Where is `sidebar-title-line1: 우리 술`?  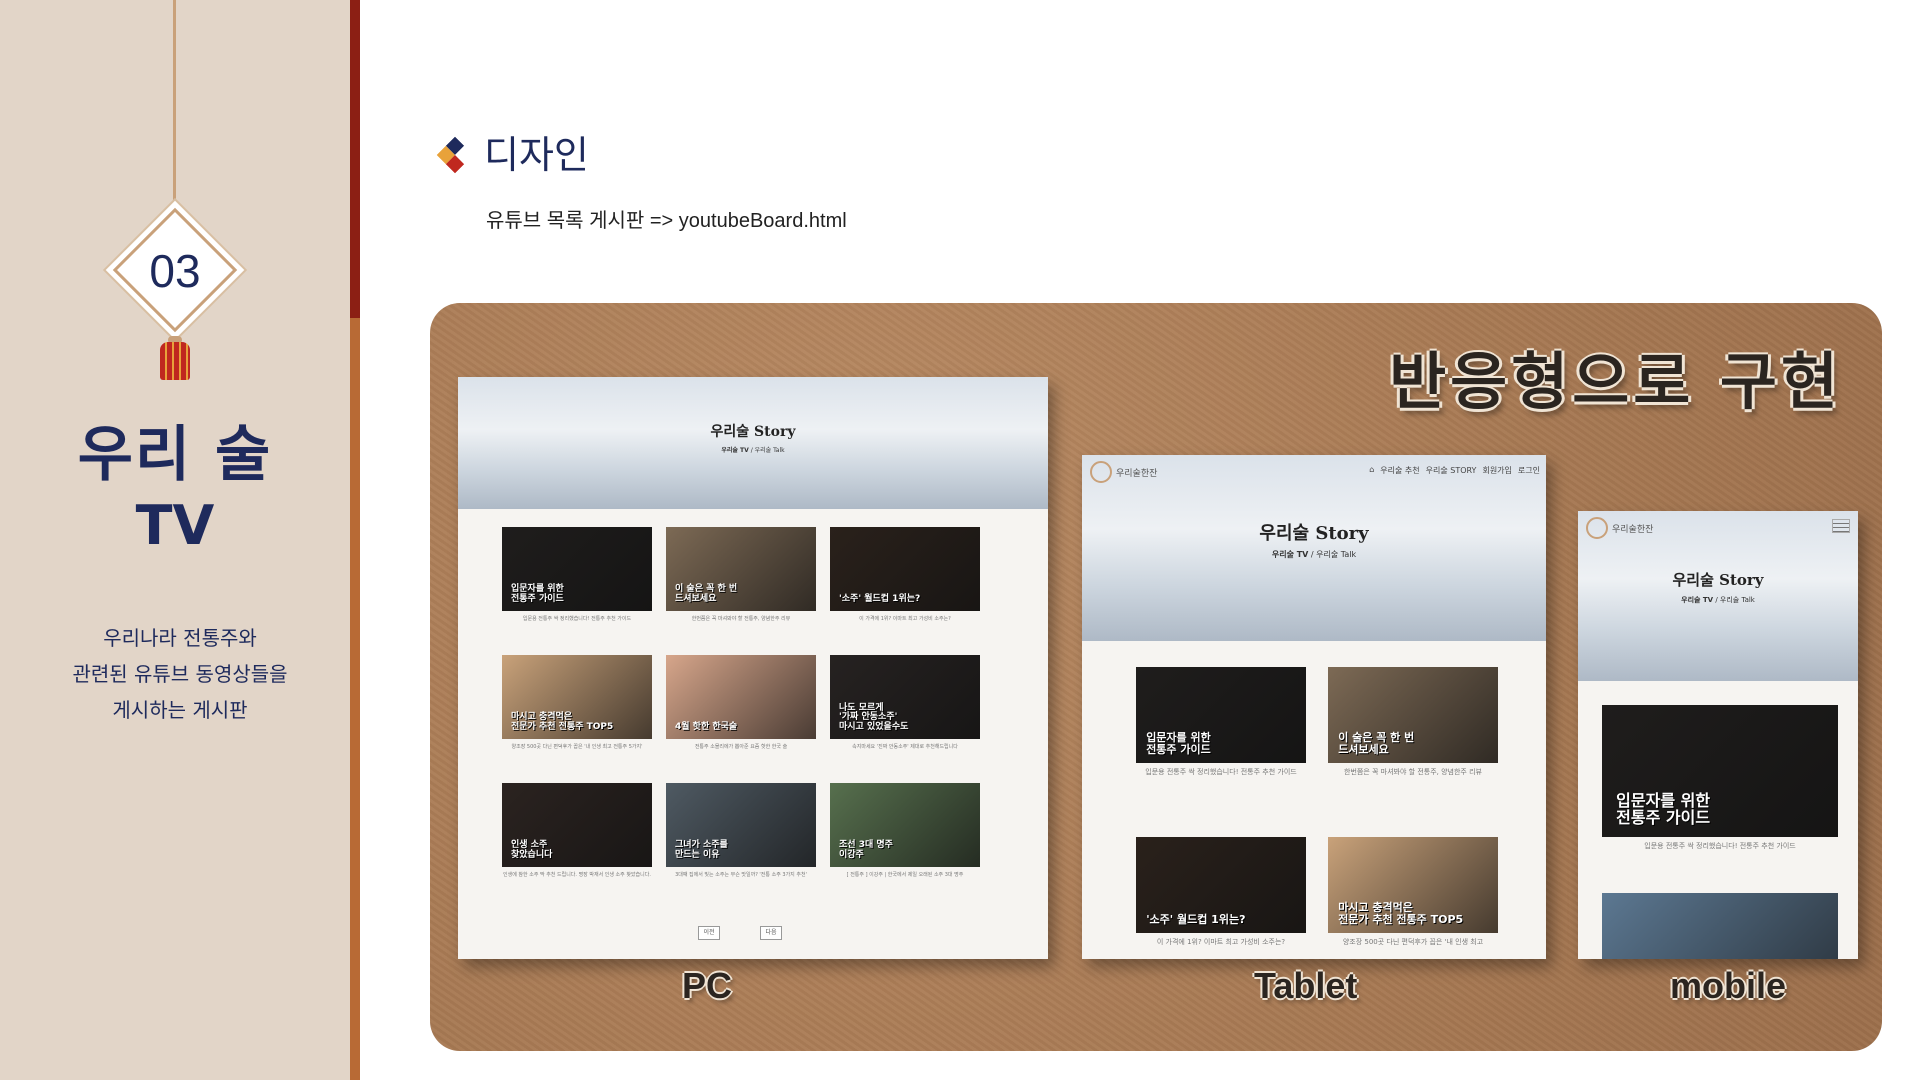 sidebar-title-line1: 우리 술 is located at coordinates (175, 455).